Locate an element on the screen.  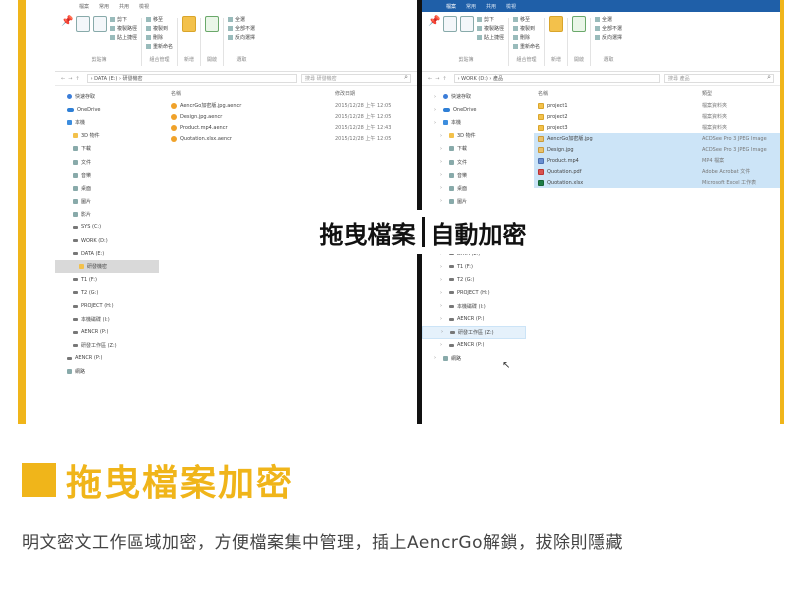
nav-item: 下載 is located at coordinates (107, 148).